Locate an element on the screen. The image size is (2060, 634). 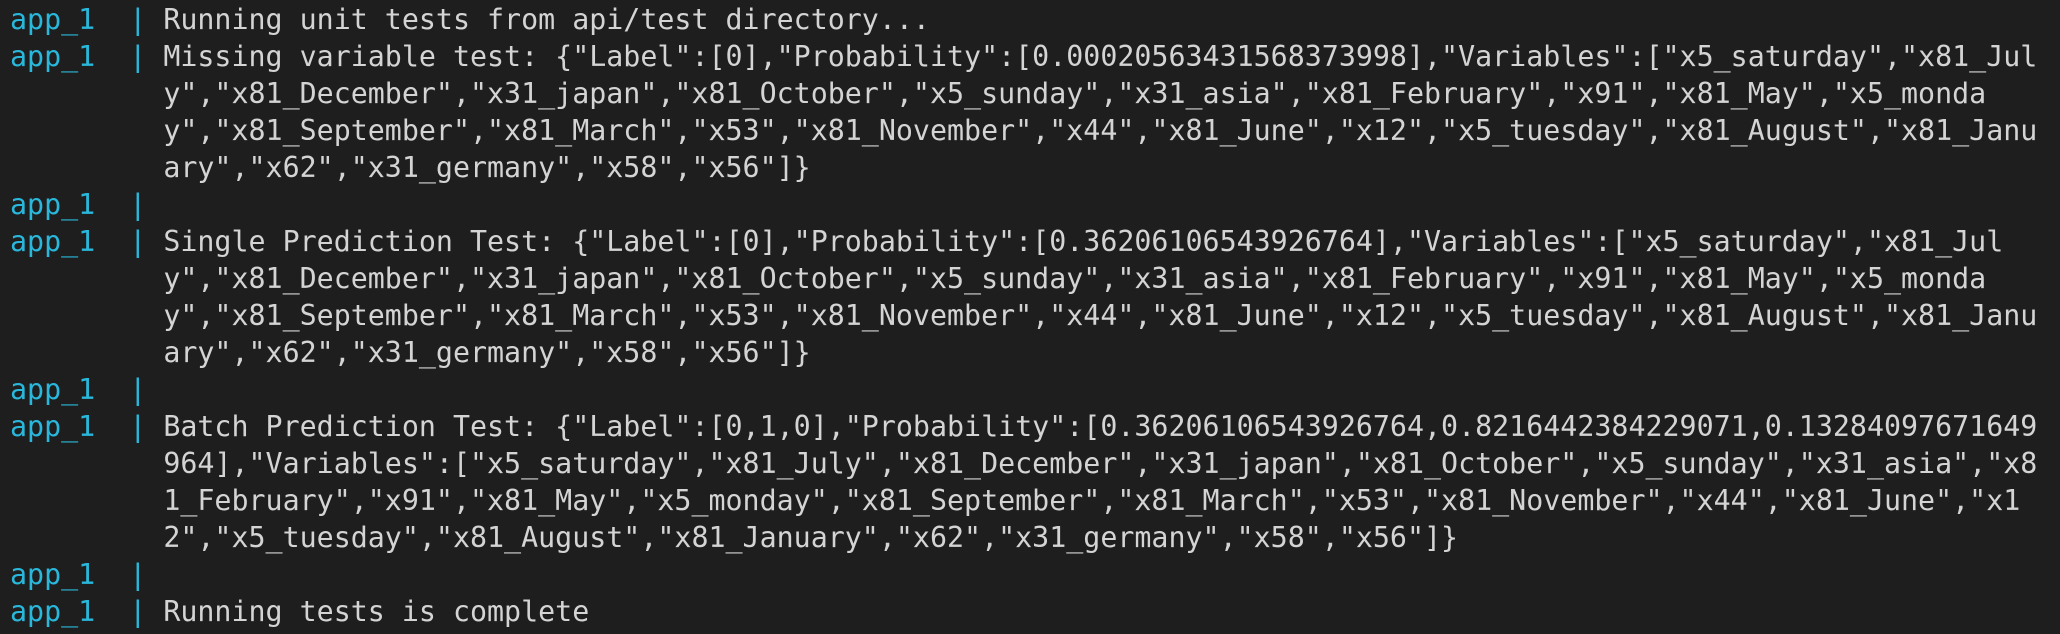
log-message: Running tests is complete is located at coordinates (376, 611).